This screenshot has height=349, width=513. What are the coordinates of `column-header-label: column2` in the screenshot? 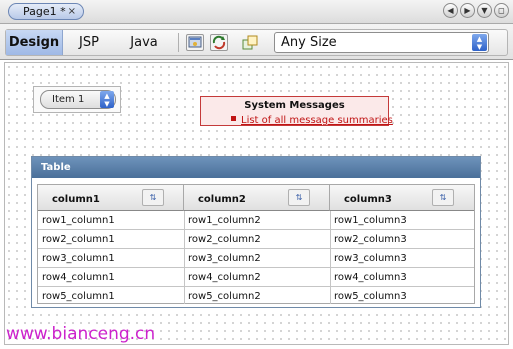 It's located at (222, 199).